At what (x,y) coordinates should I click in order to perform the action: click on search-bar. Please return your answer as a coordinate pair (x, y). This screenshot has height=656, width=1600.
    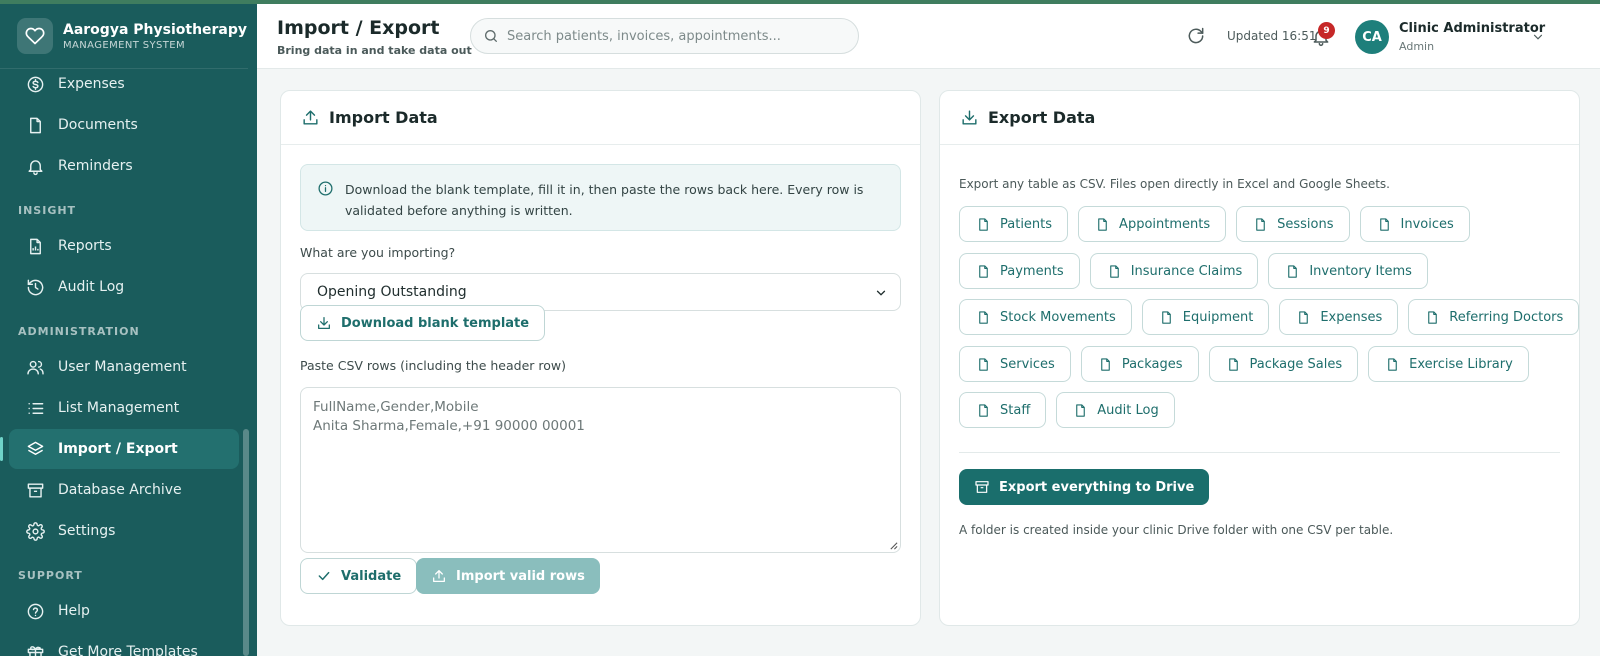
    Looking at the image, I should click on (664, 36).